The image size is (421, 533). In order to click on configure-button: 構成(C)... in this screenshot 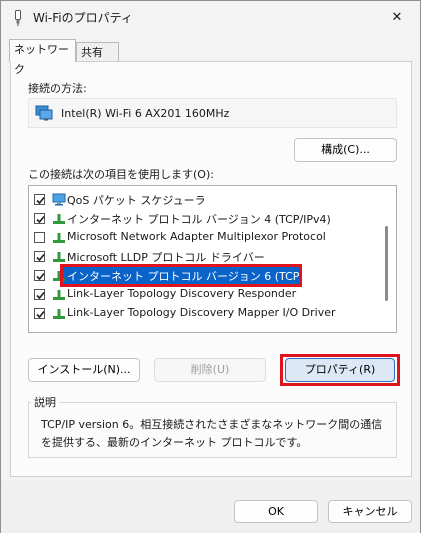, I will do `click(345, 150)`.